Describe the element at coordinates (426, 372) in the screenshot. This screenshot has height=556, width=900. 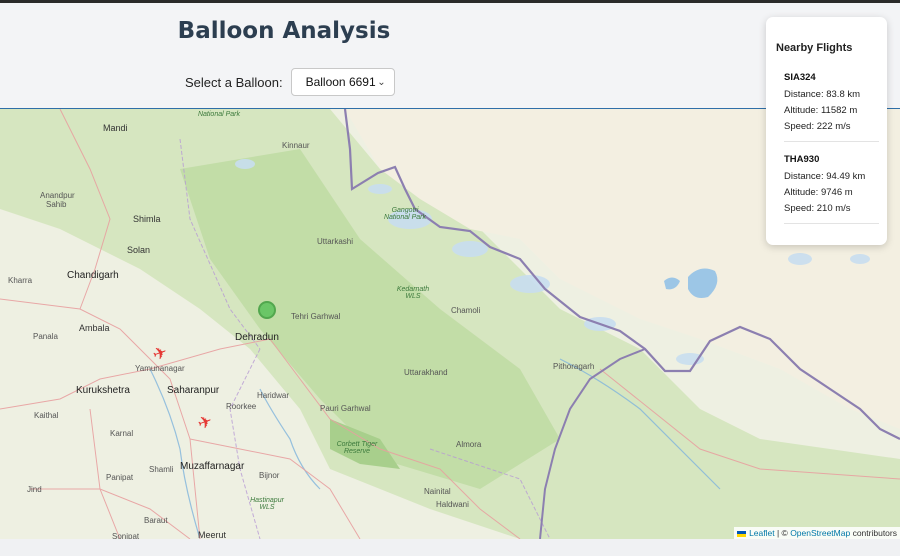
I see `map-label-uttarakhand: Uttarakhand` at that location.